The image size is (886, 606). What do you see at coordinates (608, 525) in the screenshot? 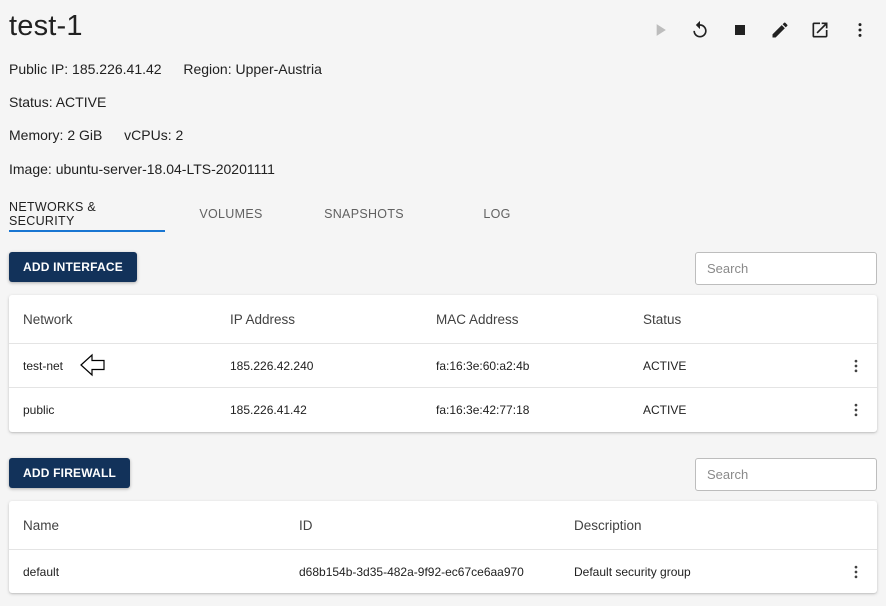
I see `column-header-description: Description` at bounding box center [608, 525].